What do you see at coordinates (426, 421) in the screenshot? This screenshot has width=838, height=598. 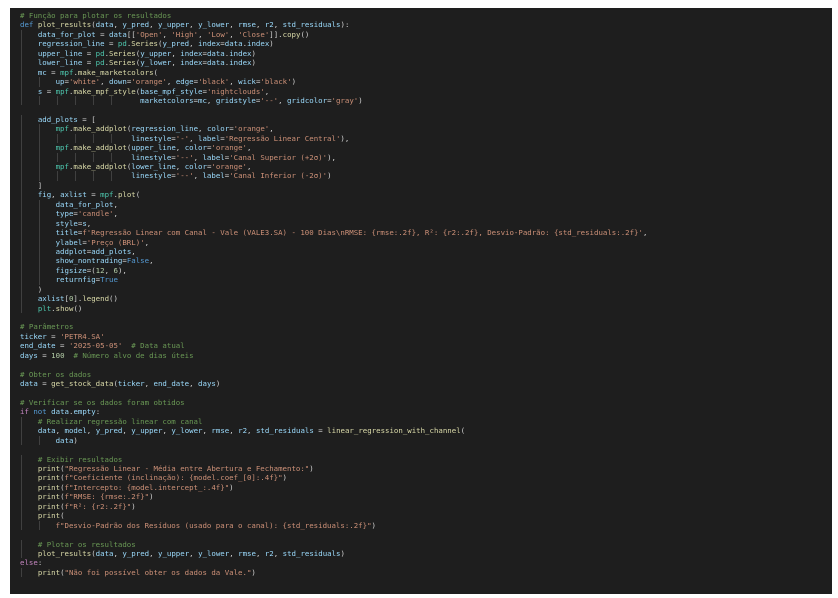 I see `code-line: # Realizar regressão linear com canal` at bounding box center [426, 421].